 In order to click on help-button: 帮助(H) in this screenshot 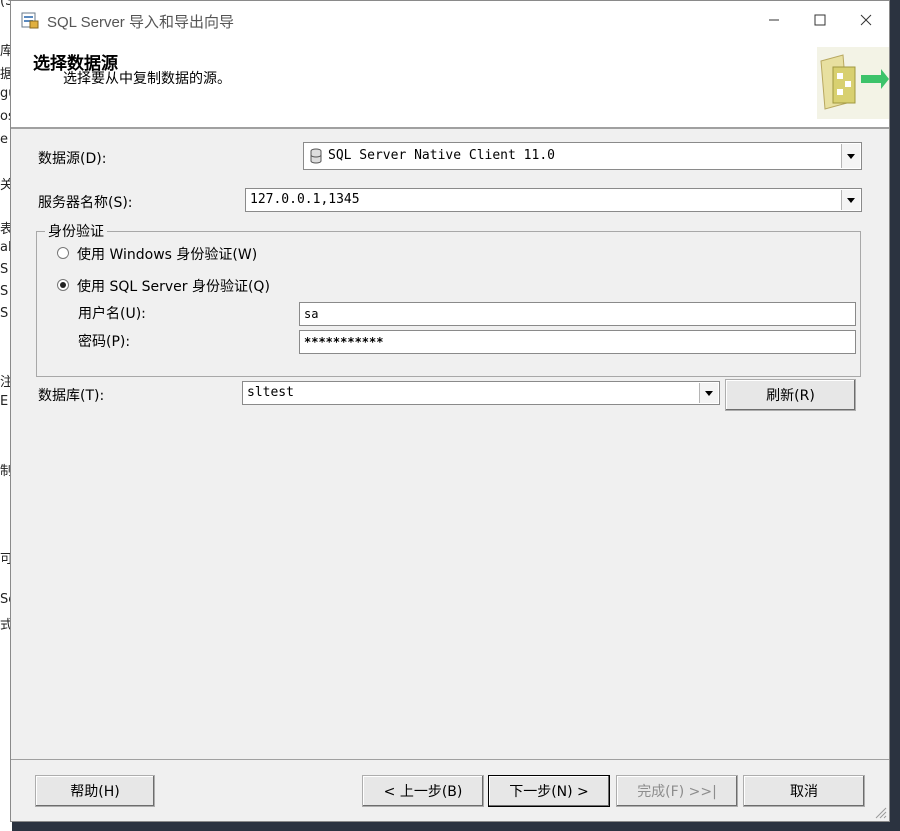, I will do `click(95, 791)`.